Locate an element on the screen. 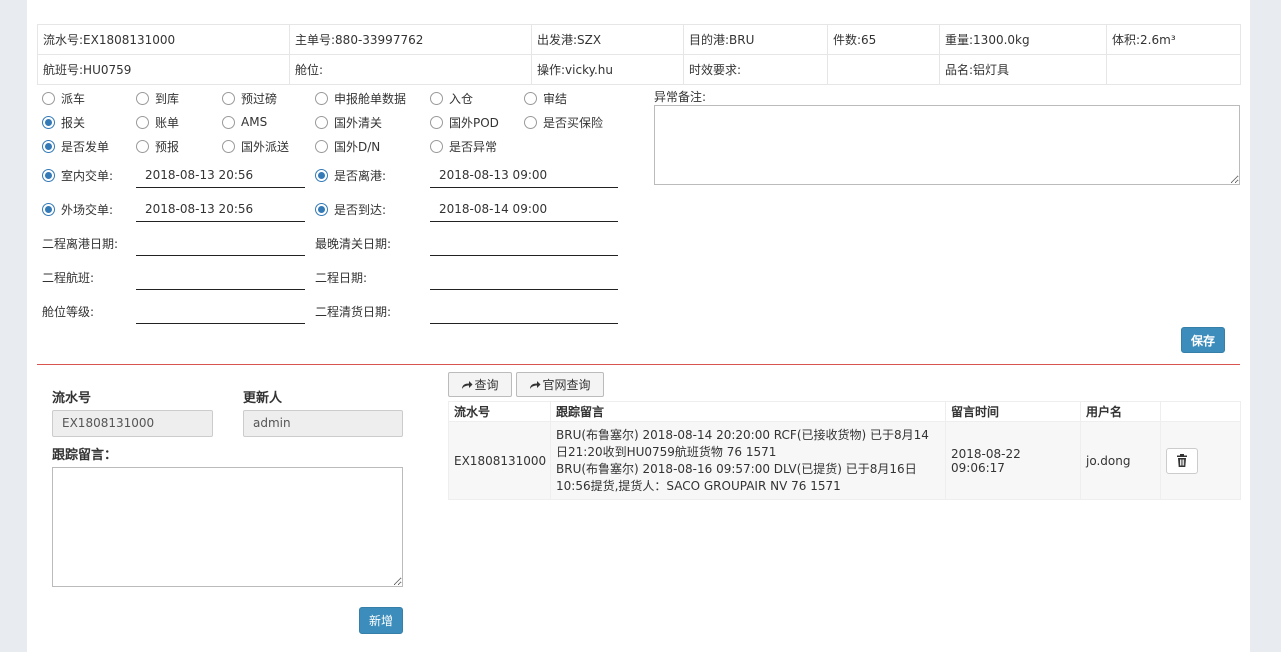 This screenshot has height=652, width=1281. latest-clear-date-field is located at coordinates (524, 243).